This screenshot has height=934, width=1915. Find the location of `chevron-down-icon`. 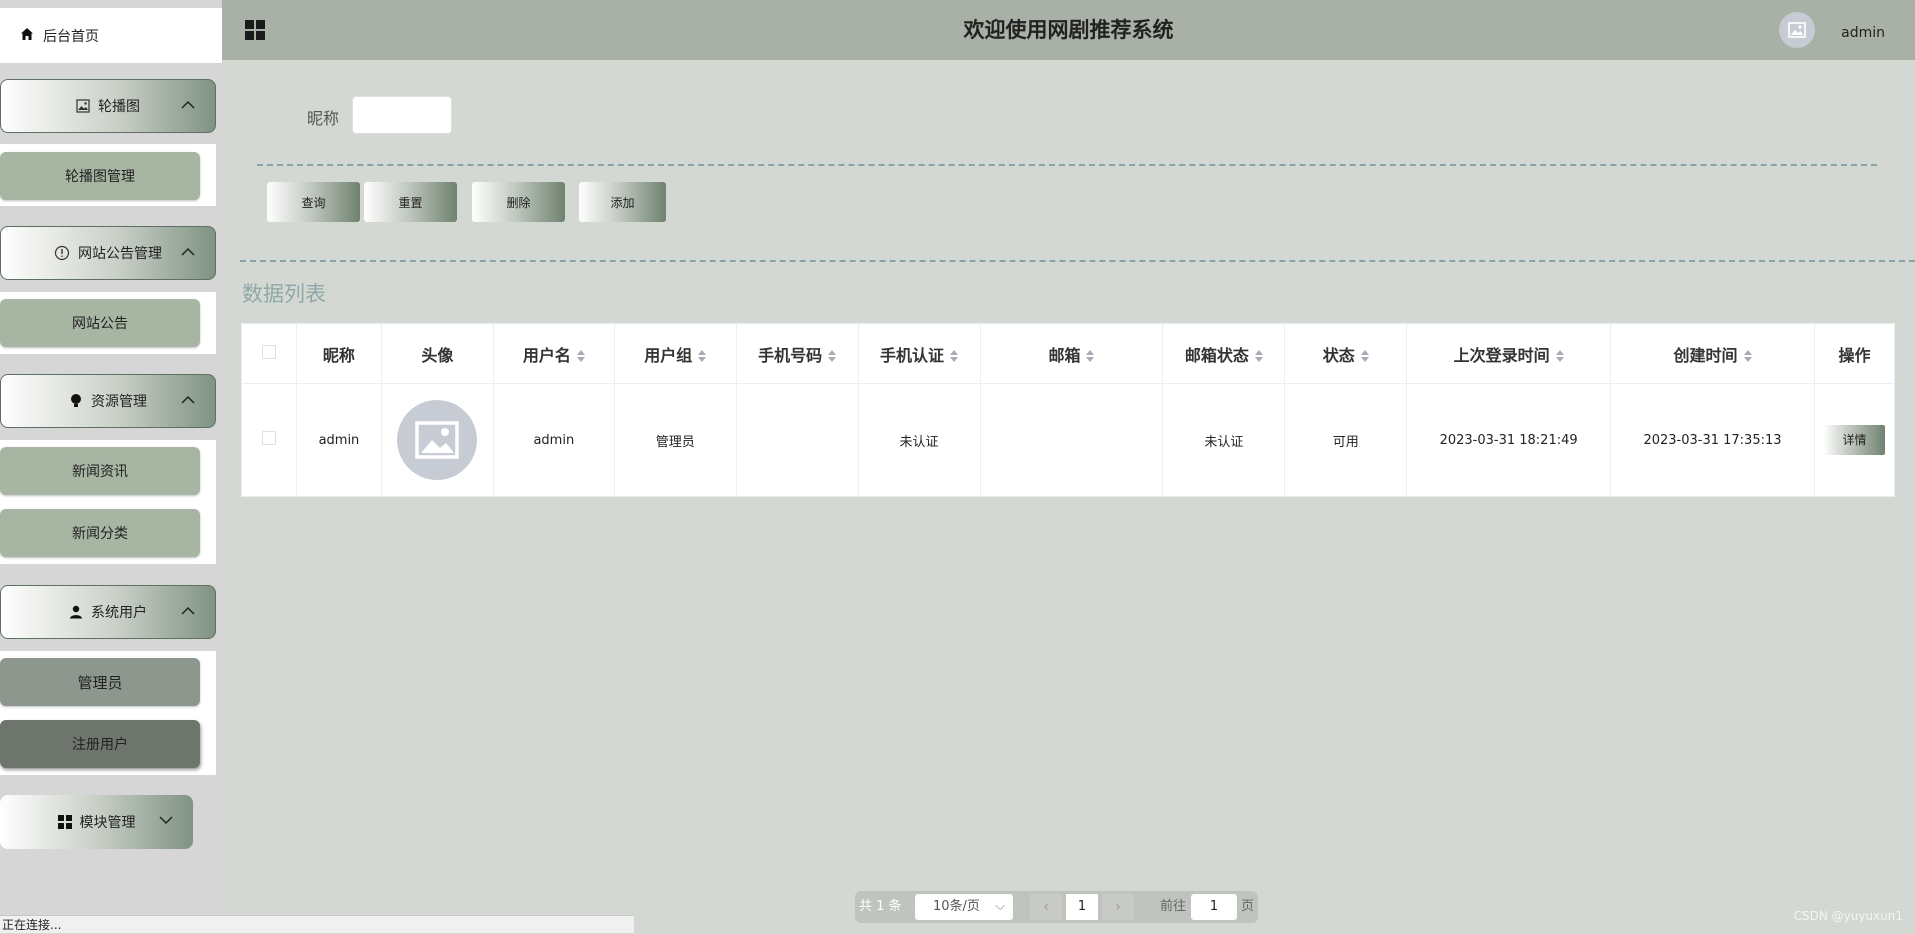

chevron-down-icon is located at coordinates (166, 821).